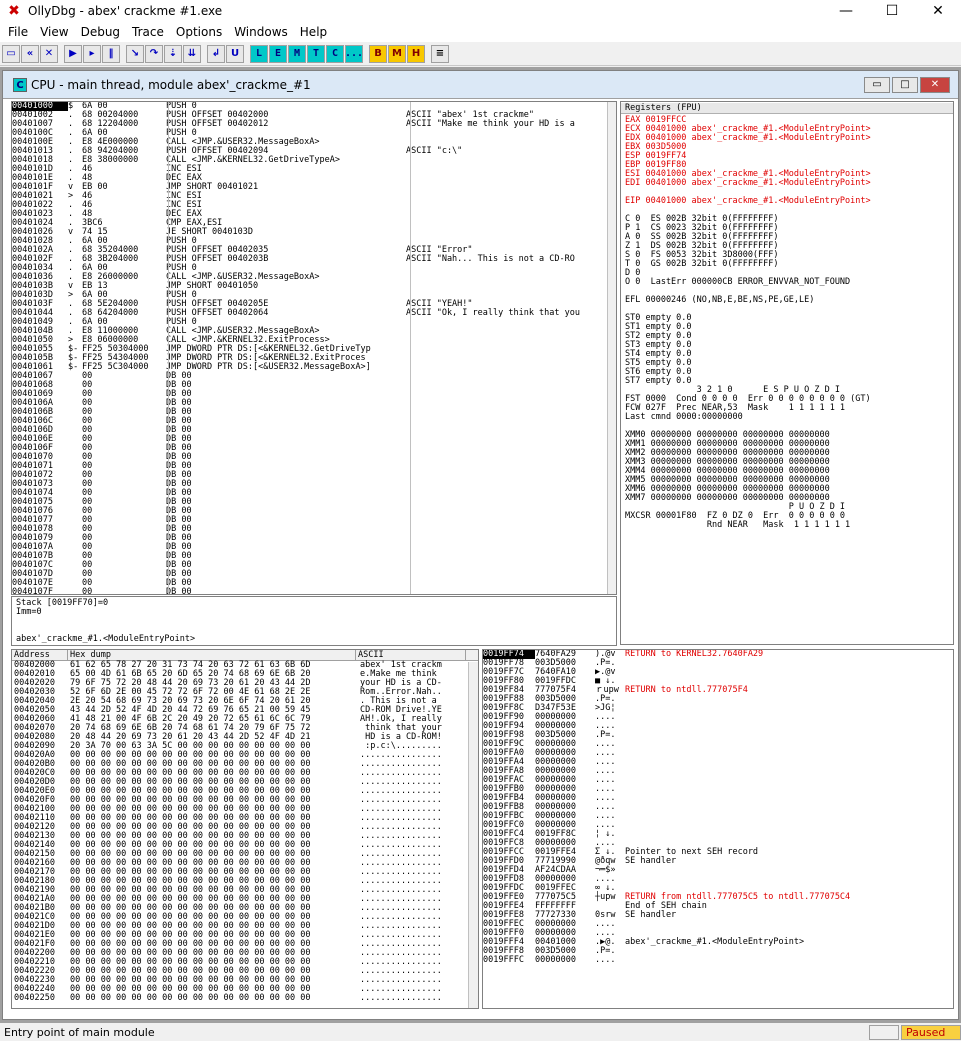  Describe the element at coordinates (314, 556) in the screenshot. I see `disasm-row: 0040107B 00 DB 00` at that location.